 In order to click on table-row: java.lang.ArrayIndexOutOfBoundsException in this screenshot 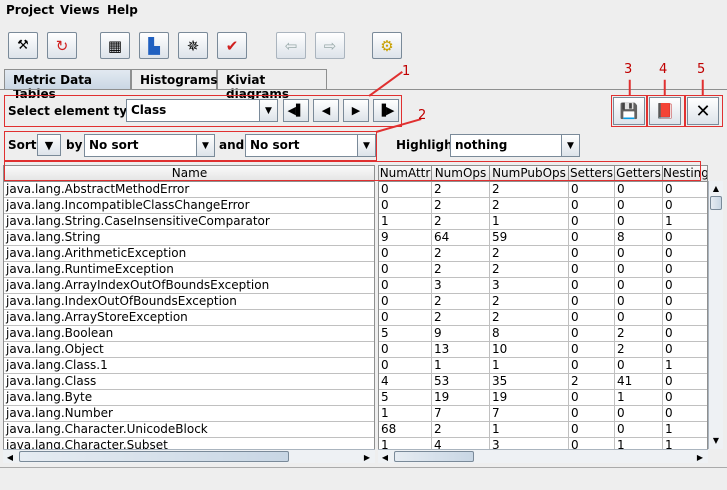, I will do `click(189, 286)`.